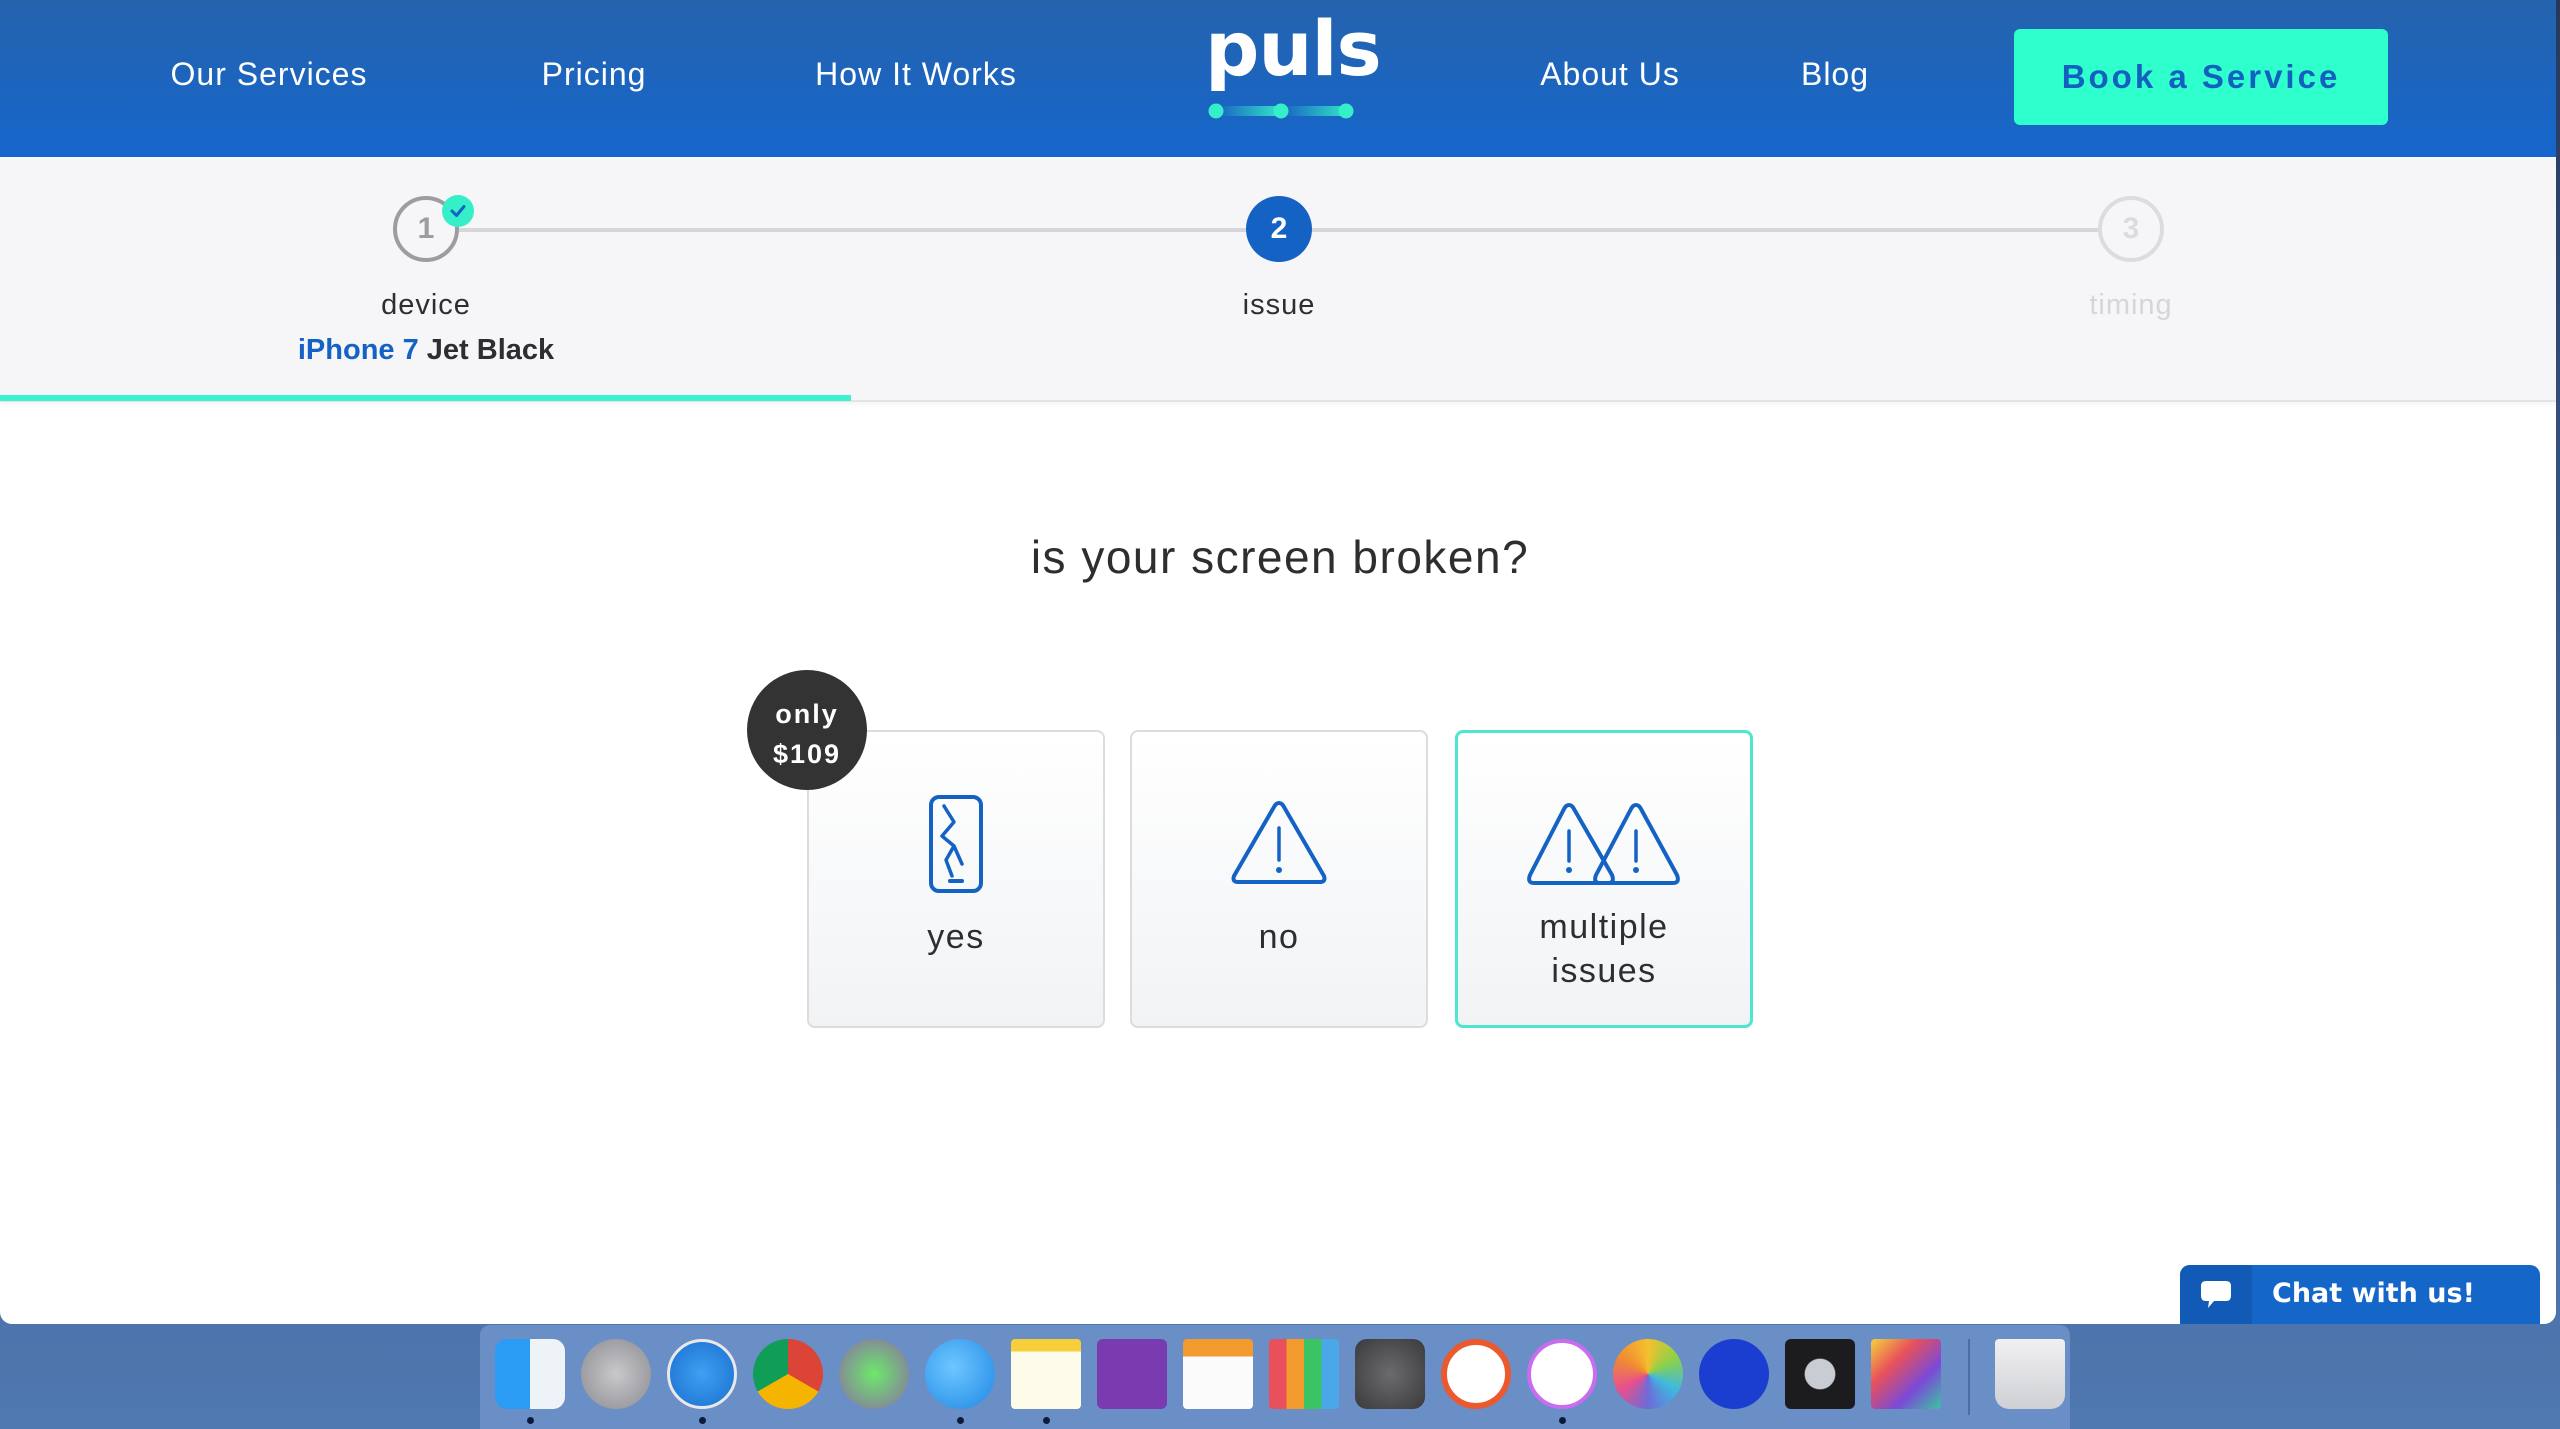  What do you see at coordinates (426, 305) in the screenshot?
I see `step-1-label: device` at bounding box center [426, 305].